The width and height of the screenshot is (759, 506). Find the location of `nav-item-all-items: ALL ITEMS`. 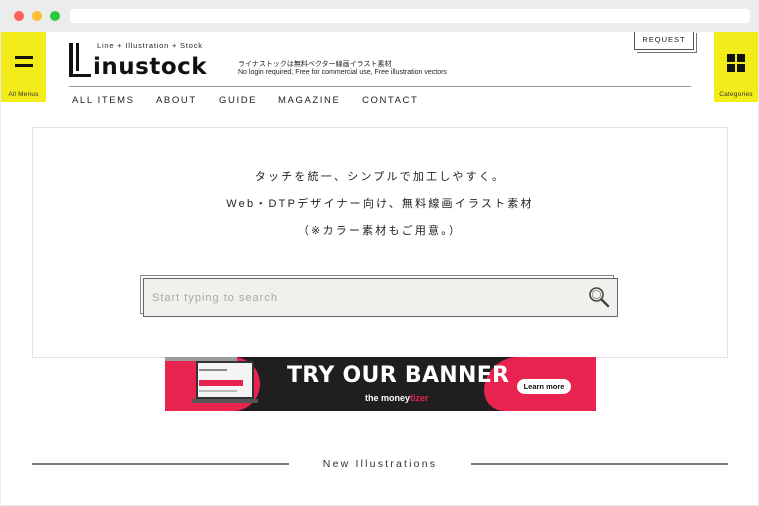

nav-item-all-items: ALL ITEMS is located at coordinates (103, 100).